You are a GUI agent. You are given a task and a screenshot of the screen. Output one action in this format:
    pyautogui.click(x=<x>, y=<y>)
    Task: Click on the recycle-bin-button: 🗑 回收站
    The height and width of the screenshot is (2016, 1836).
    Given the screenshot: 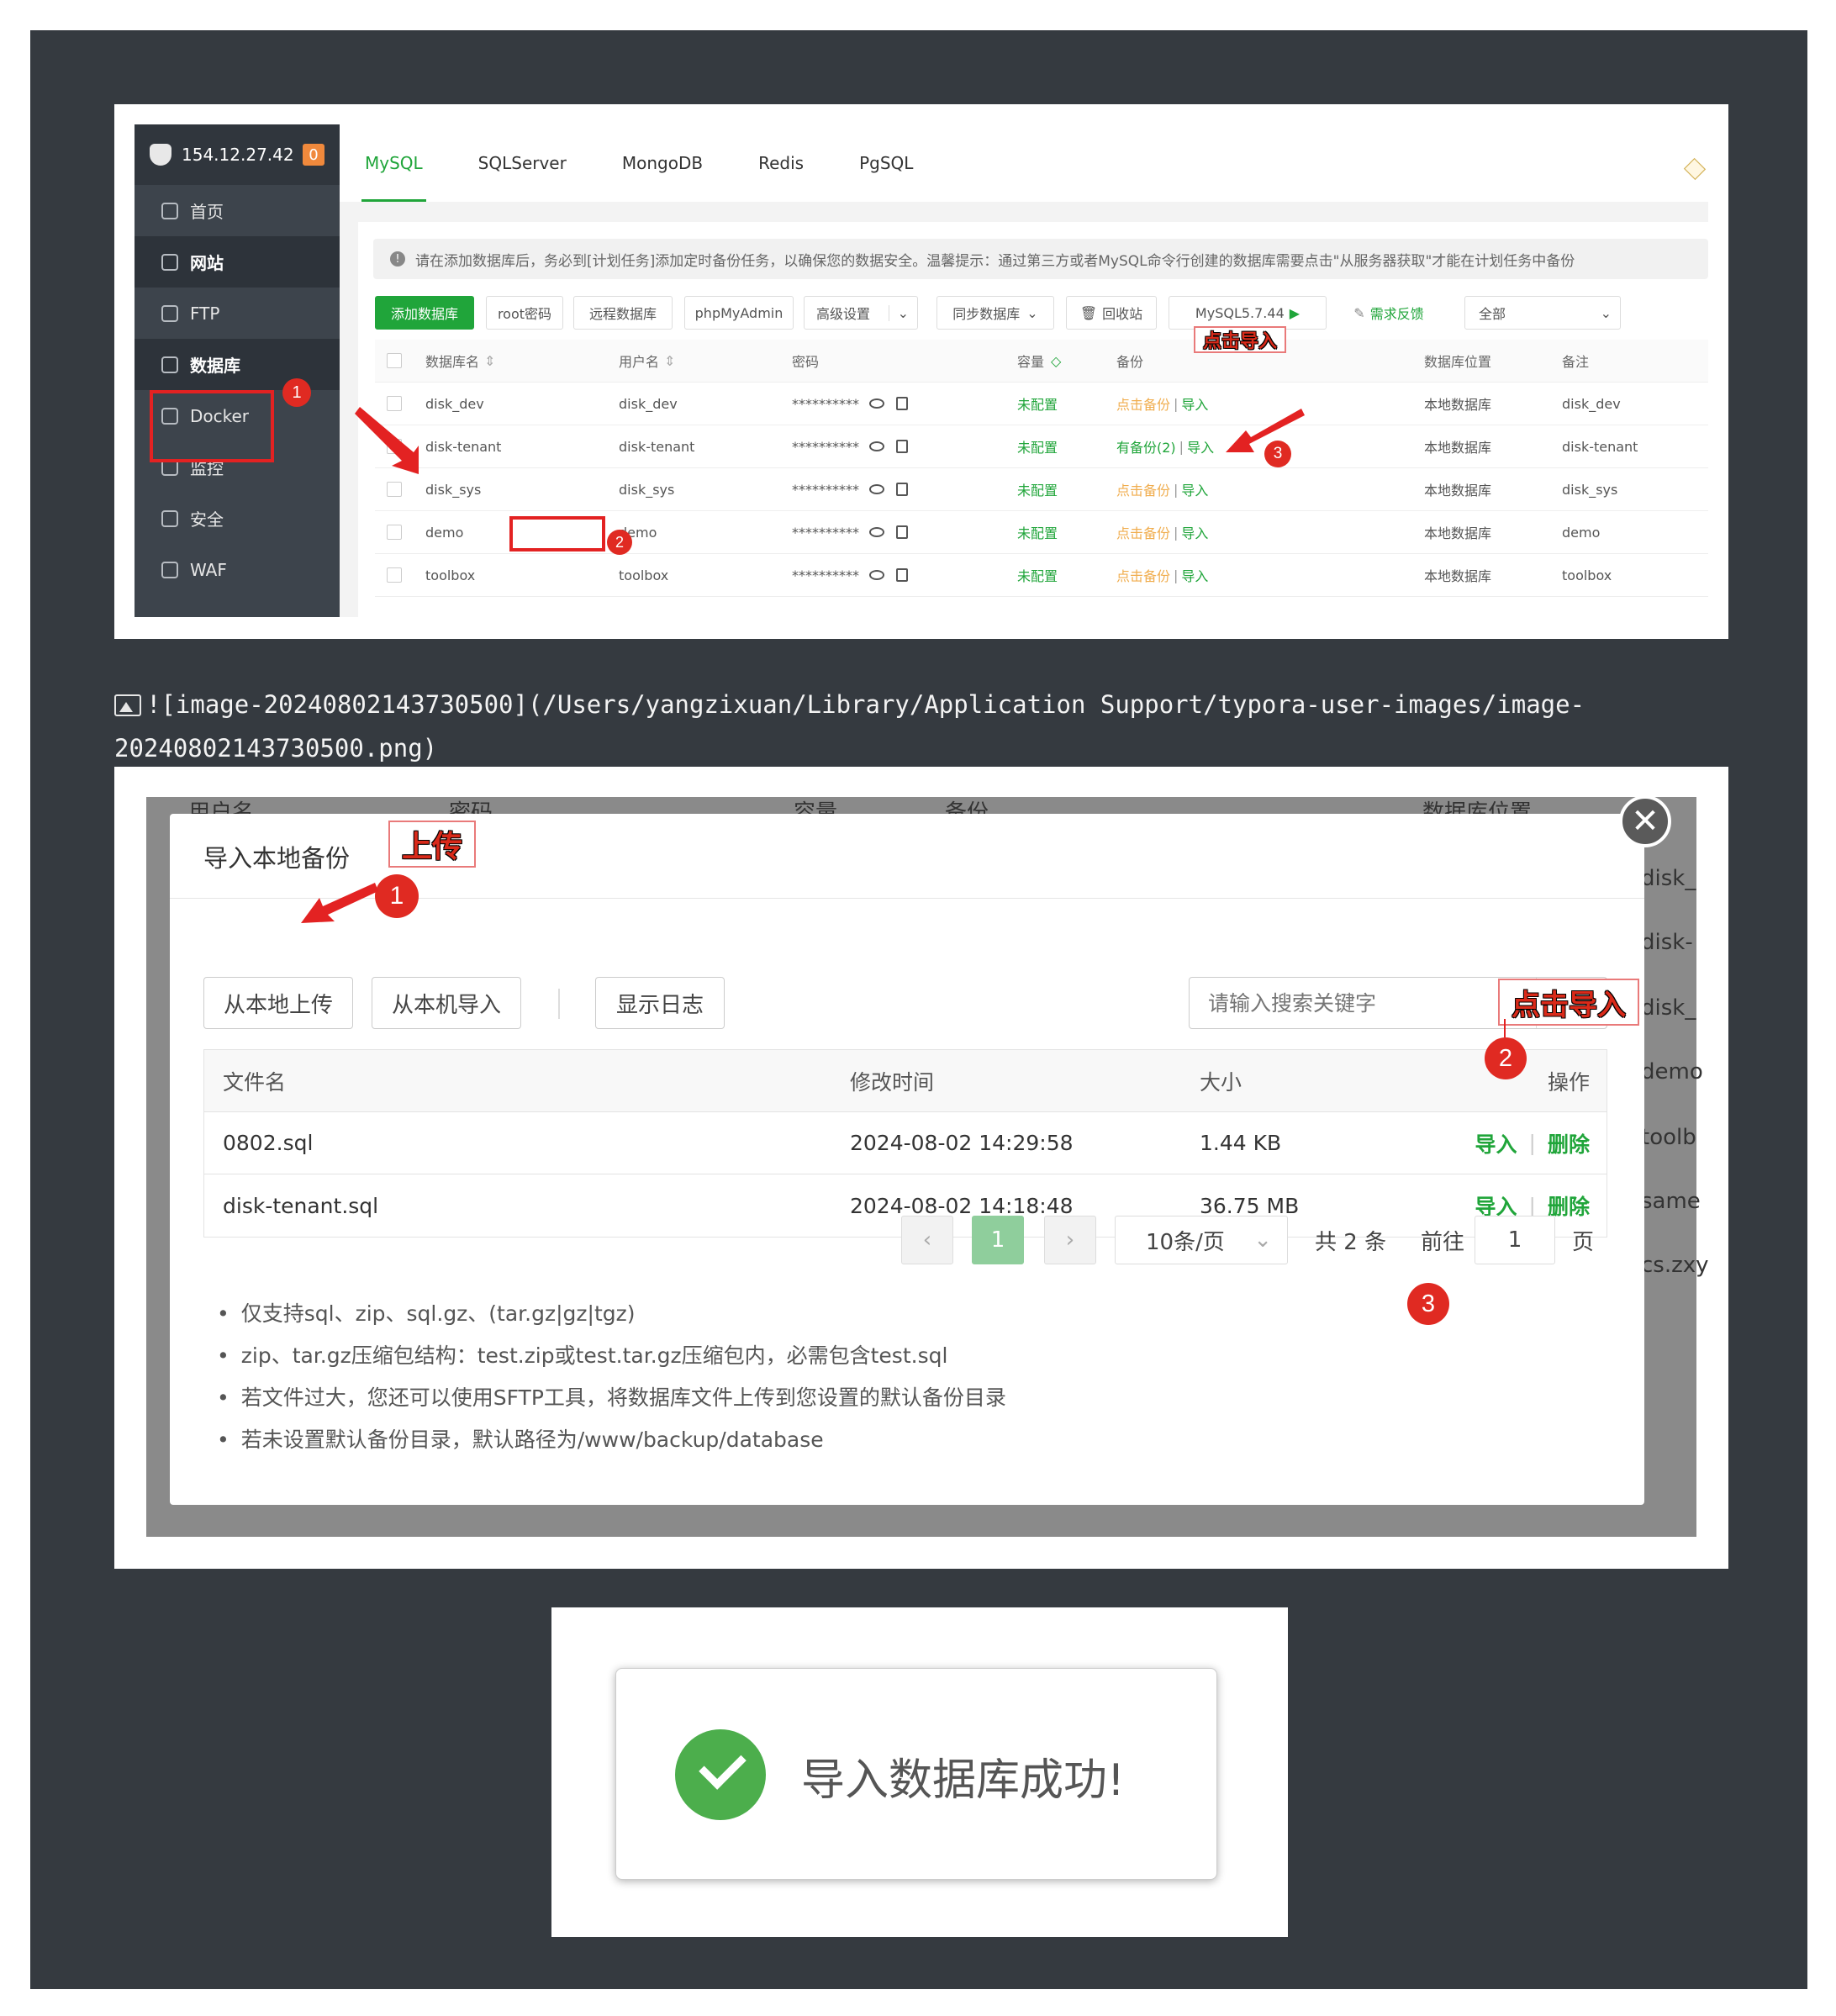 What is the action you would take?
    pyautogui.click(x=1111, y=313)
    